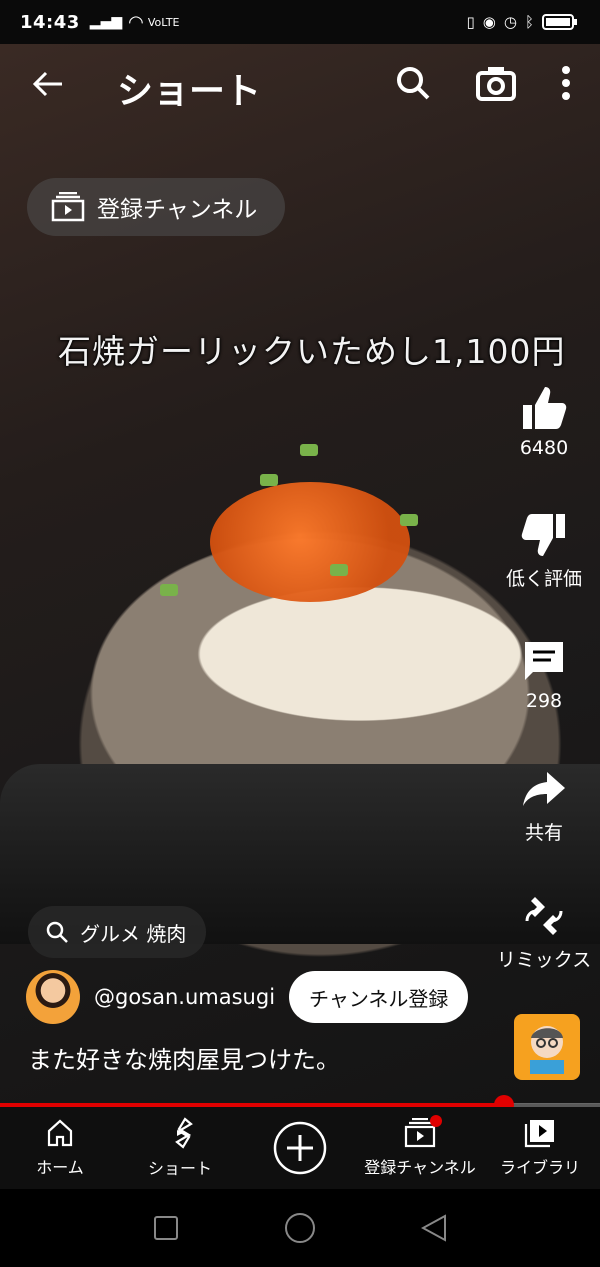 This screenshot has width=600, height=1267. What do you see at coordinates (106, 22) in the screenshot?
I see `signal-icon: ▂▄▆` at bounding box center [106, 22].